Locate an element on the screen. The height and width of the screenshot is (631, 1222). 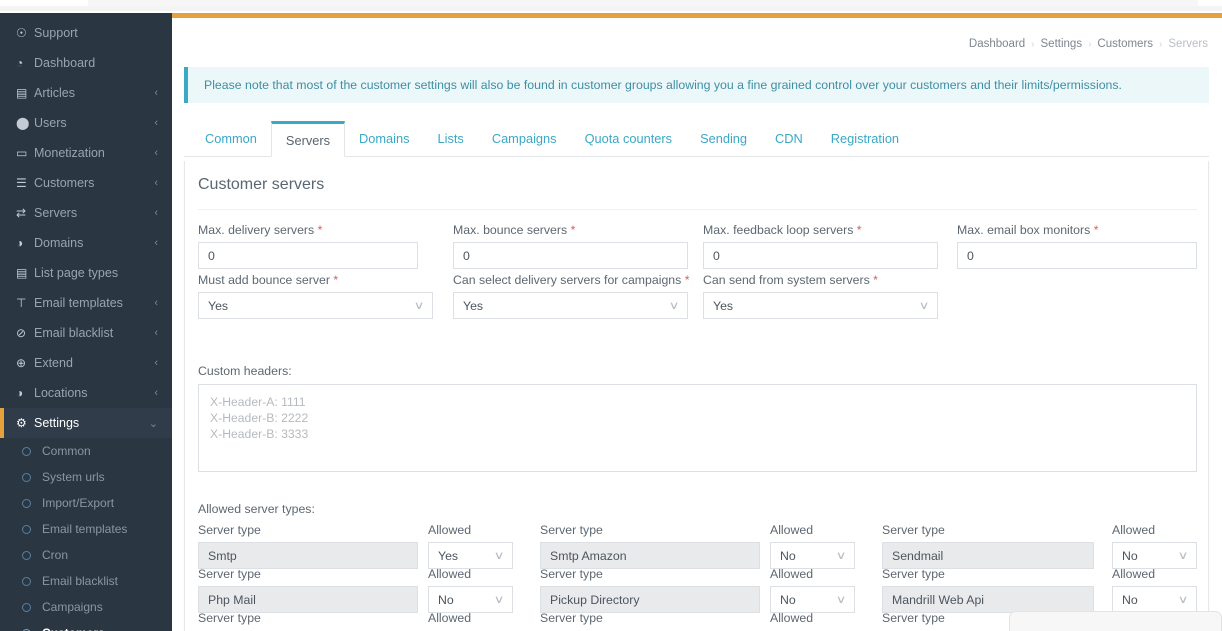
select-can-select-delivery-servers-for-campaigns: Yes ∨ is located at coordinates (570, 305).